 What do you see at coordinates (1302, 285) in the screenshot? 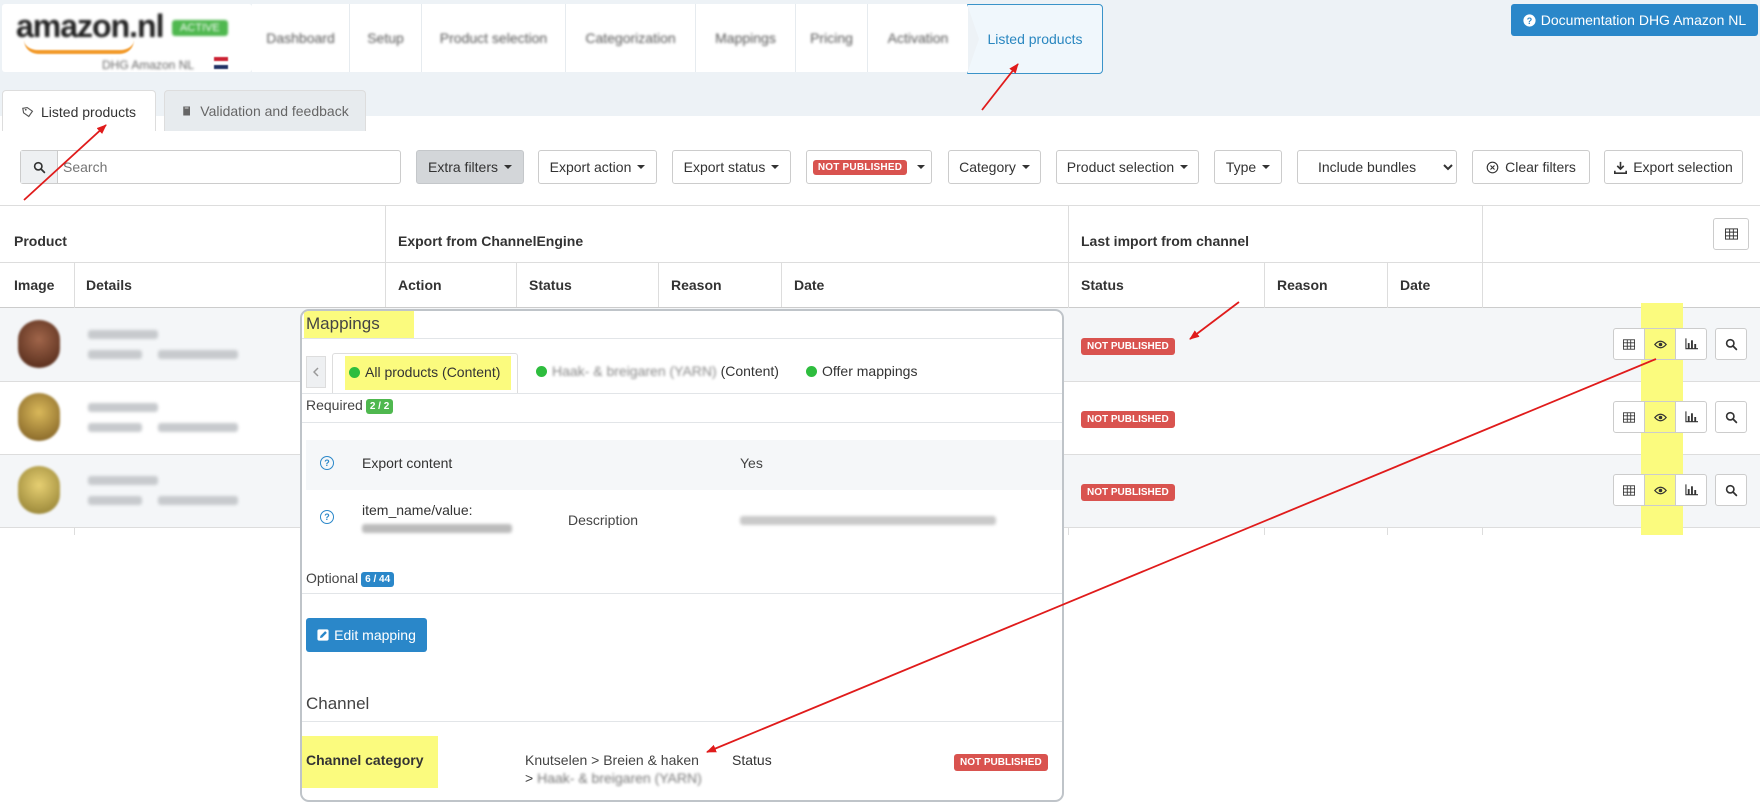
I see `column-header-import-reason: Reason` at bounding box center [1302, 285].